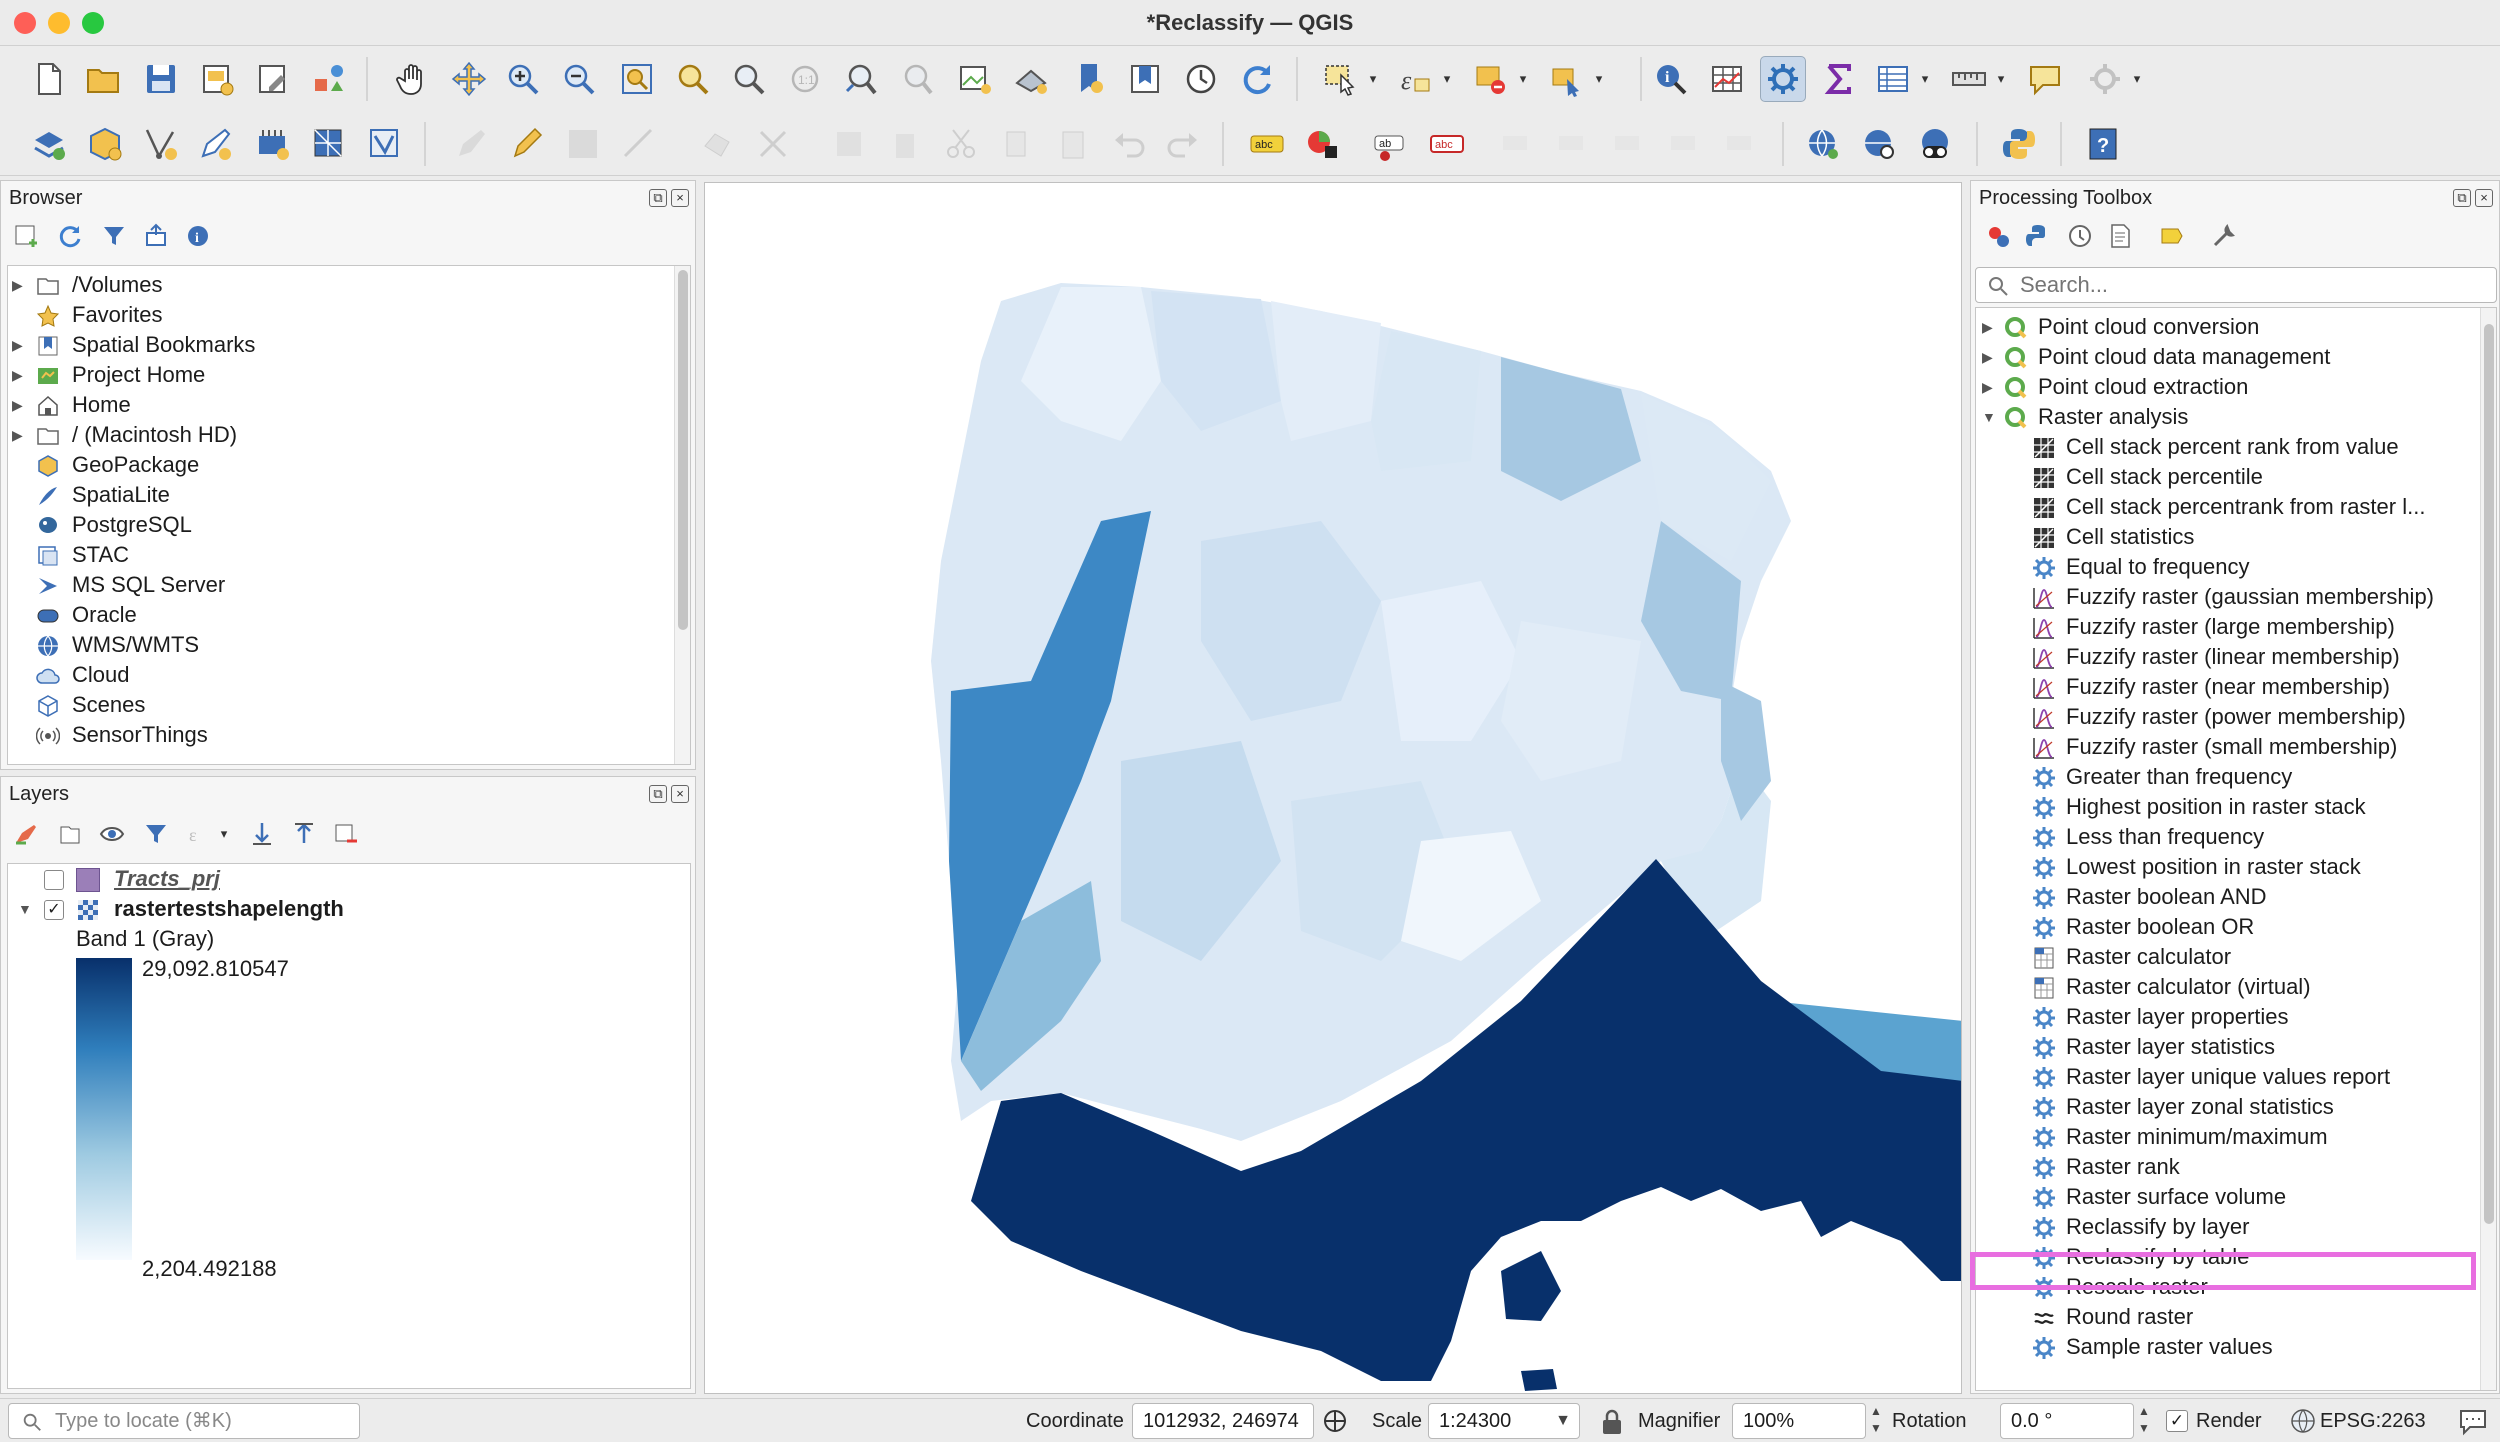 This screenshot has height=1442, width=2500. What do you see at coordinates (1073, 144) in the screenshot?
I see `paste-features-icon` at bounding box center [1073, 144].